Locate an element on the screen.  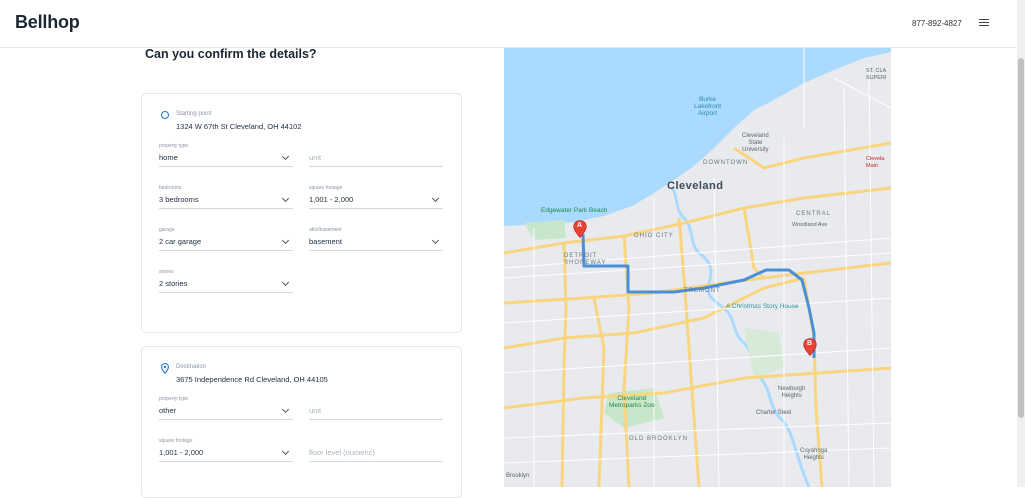
dest-unit-input: unit is located at coordinates (315, 410).